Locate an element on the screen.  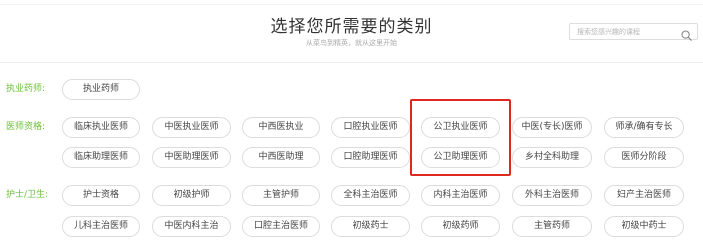
tag-junior-pharmacy-assistant: 初级药士 is located at coordinates (370, 226).